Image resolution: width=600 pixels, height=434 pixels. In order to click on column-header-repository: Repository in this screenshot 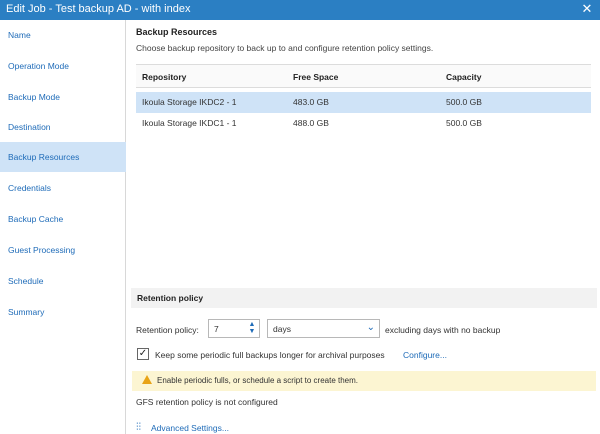, I will do `click(164, 77)`.